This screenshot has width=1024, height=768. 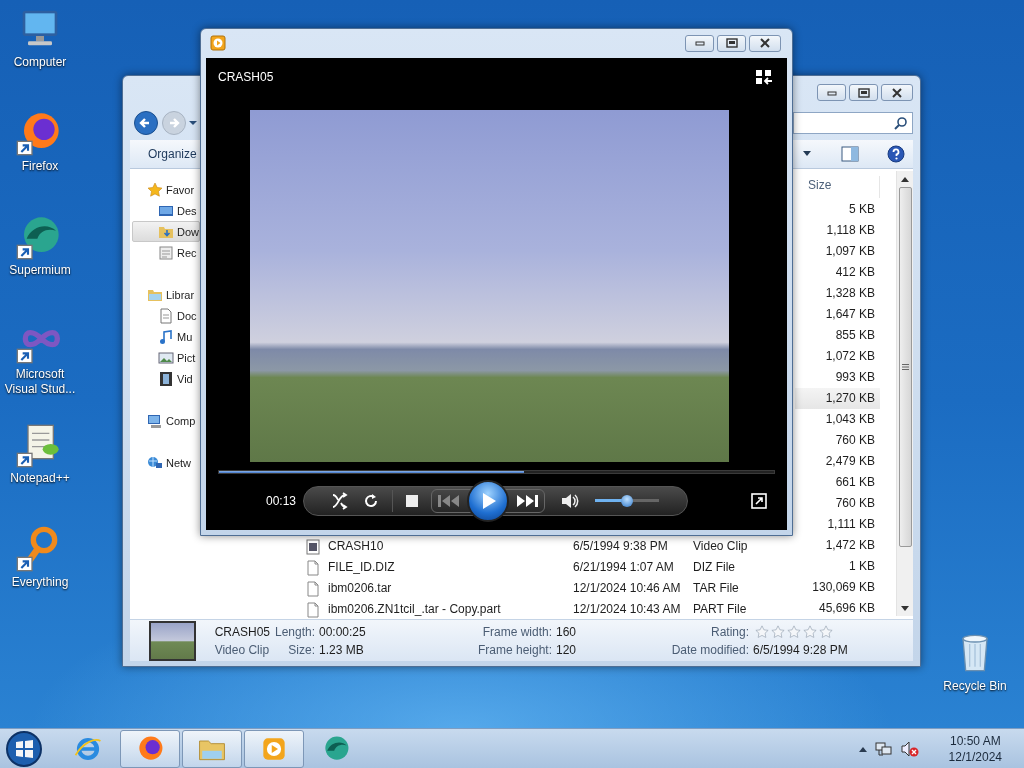 I want to click on search-field, so click(x=853, y=122).